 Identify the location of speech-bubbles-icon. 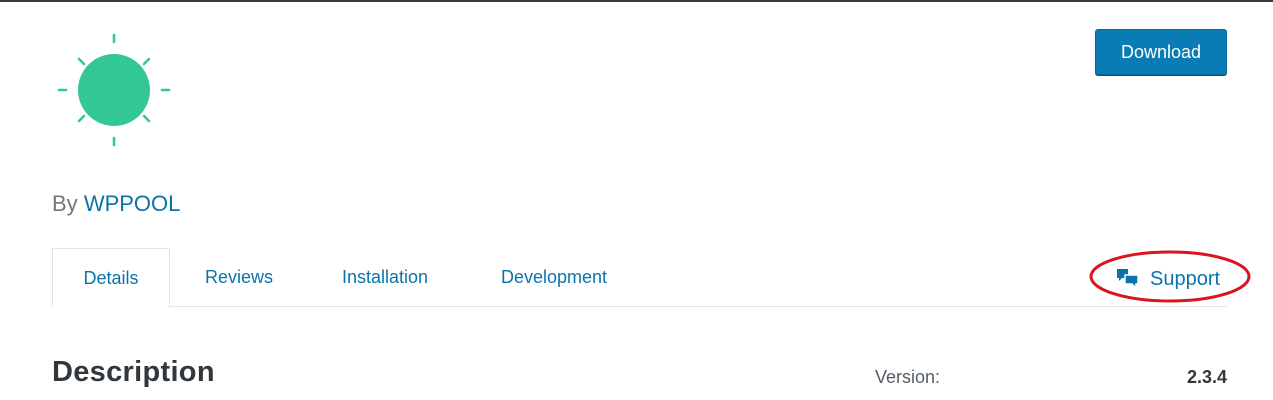
(1128, 279).